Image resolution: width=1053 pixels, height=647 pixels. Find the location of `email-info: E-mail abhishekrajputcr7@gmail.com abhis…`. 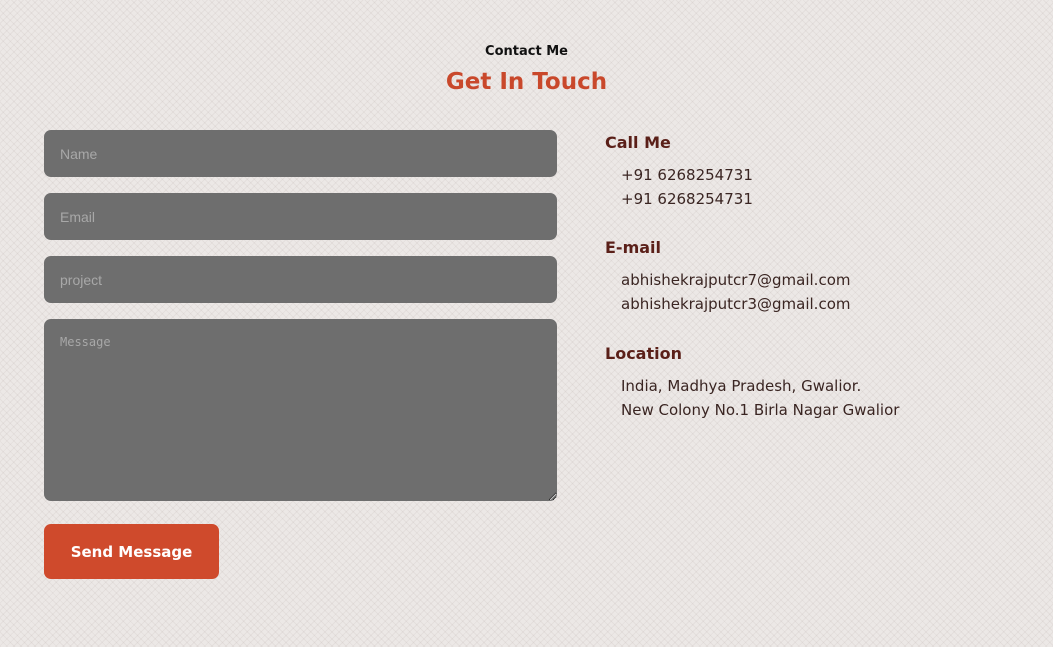

email-info: E-mail abhishekrajputcr7@gmail.com abhis… is located at coordinates (815, 277).